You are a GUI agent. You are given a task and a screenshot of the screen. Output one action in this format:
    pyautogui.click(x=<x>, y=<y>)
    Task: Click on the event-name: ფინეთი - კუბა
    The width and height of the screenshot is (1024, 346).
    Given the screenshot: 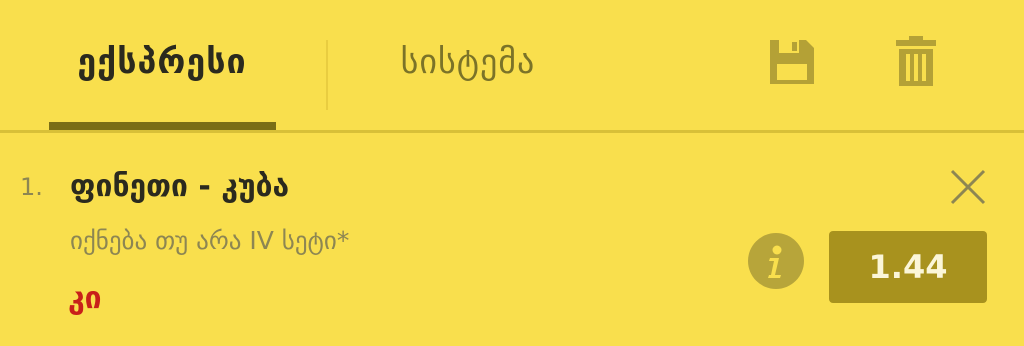 What is the action you would take?
    pyautogui.click(x=180, y=186)
    